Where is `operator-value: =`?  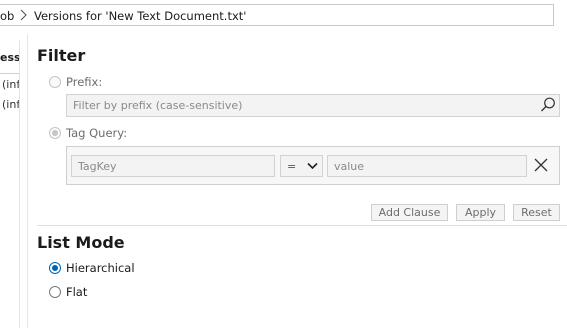
operator-value: = is located at coordinates (292, 166).